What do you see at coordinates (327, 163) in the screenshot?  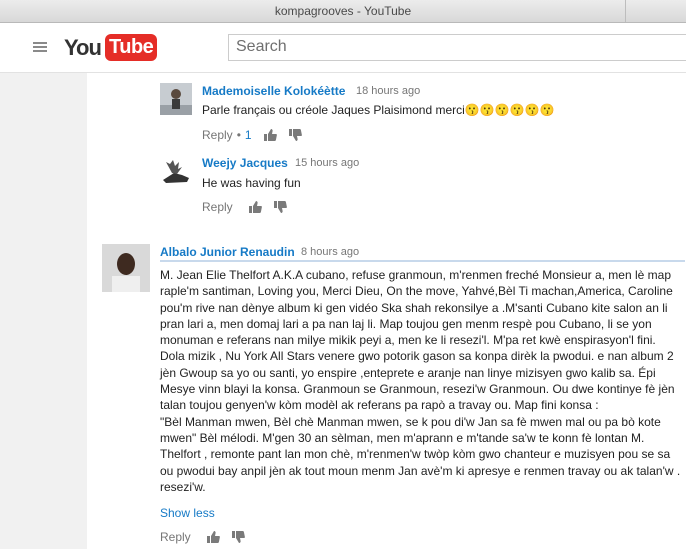 I see `comment-time: 15 hours ago` at bounding box center [327, 163].